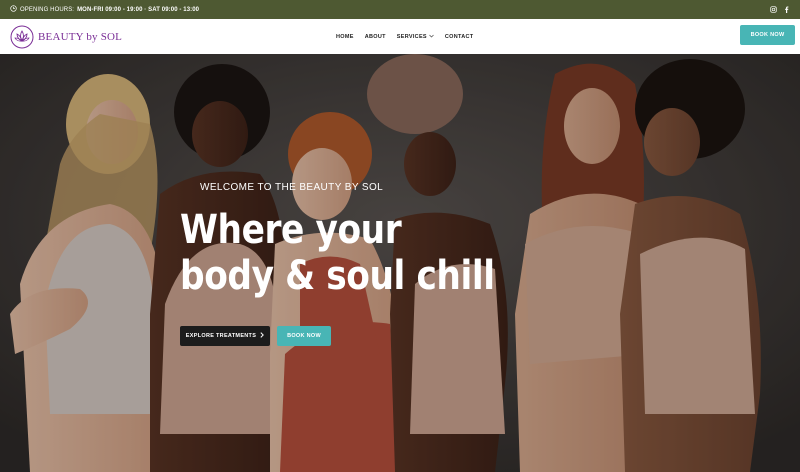 The height and width of the screenshot is (472, 800). What do you see at coordinates (773, 9) in the screenshot?
I see `instagram-icon` at bounding box center [773, 9].